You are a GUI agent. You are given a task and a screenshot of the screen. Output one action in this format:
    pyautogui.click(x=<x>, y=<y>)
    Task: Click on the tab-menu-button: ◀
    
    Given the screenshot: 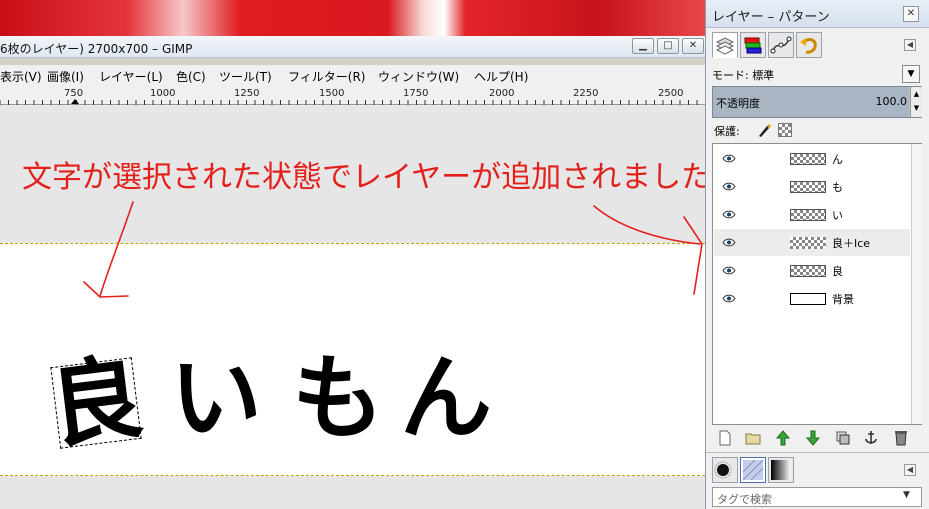 What is the action you would take?
    pyautogui.click(x=910, y=45)
    